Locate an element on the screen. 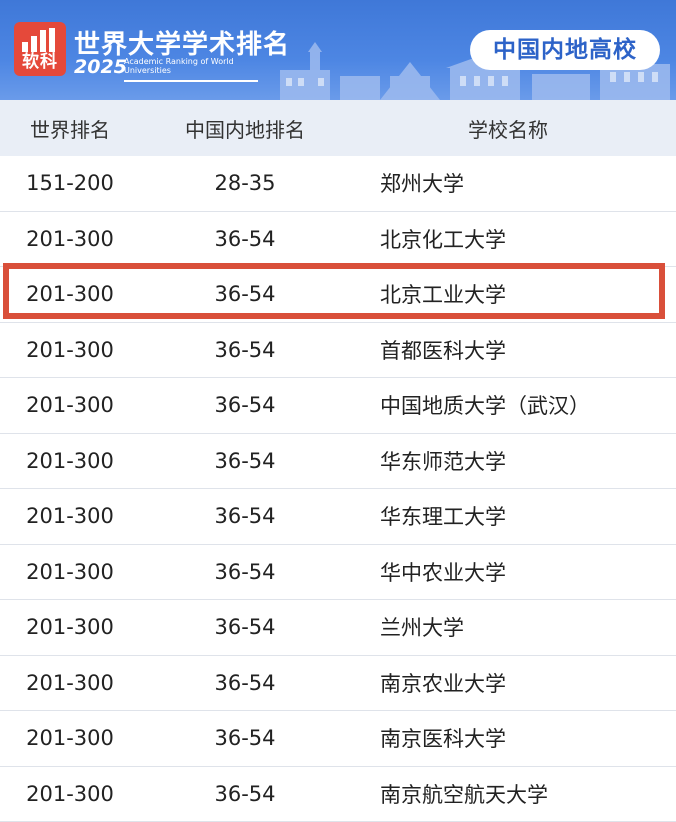  school-name-cell: 南京医科大学 is located at coordinates (443, 739).